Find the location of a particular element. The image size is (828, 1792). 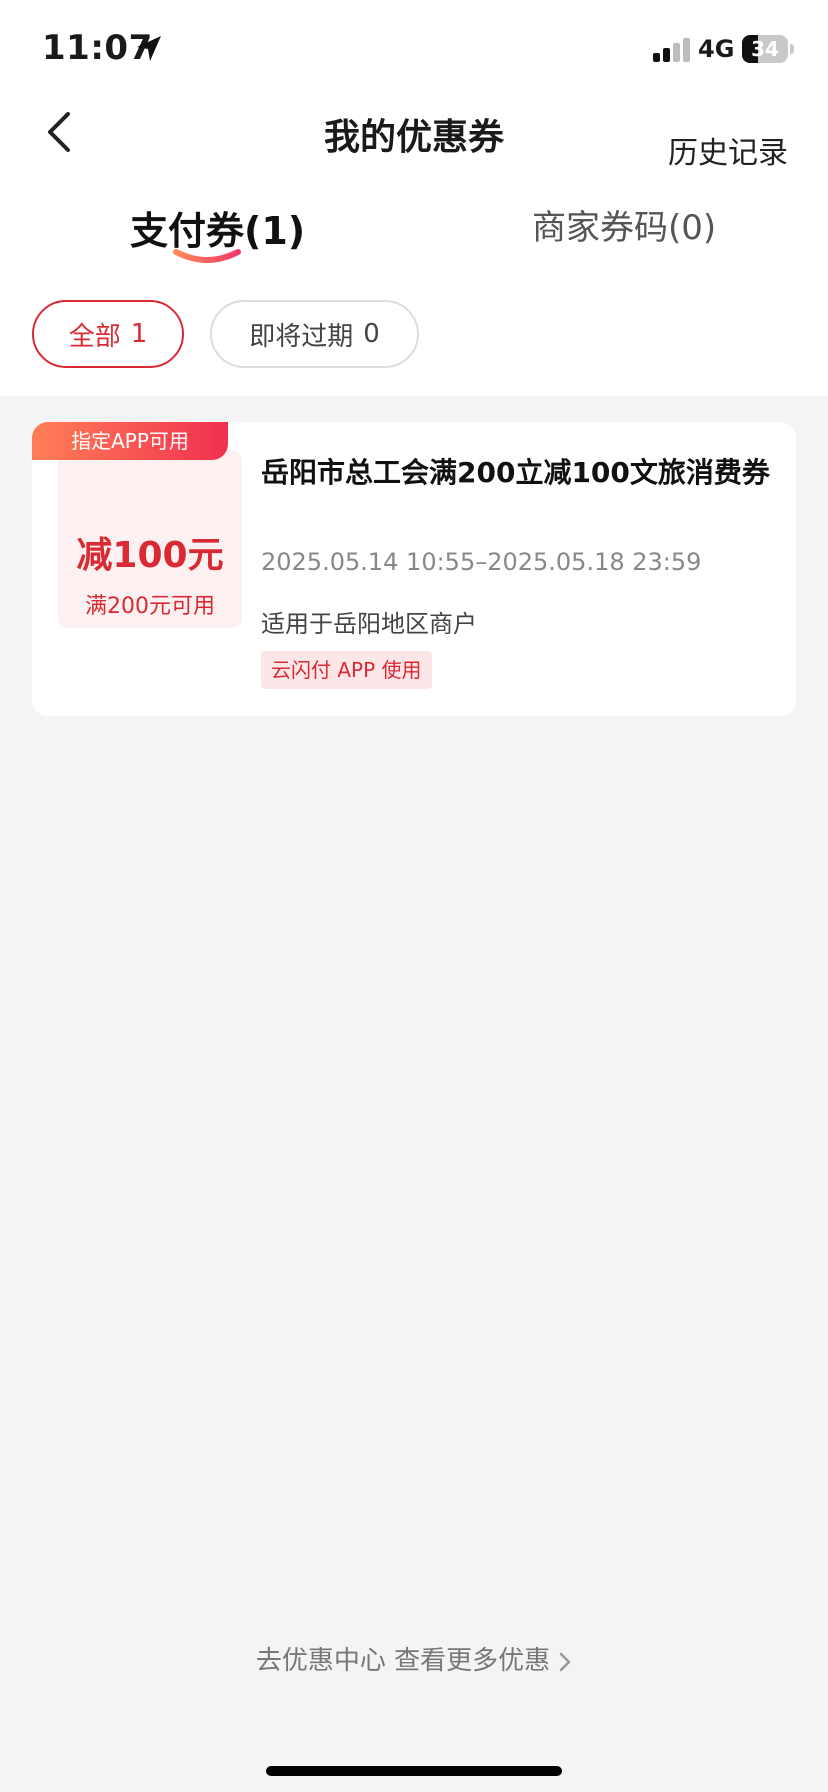

active-tab-indicator is located at coordinates (207, 256).